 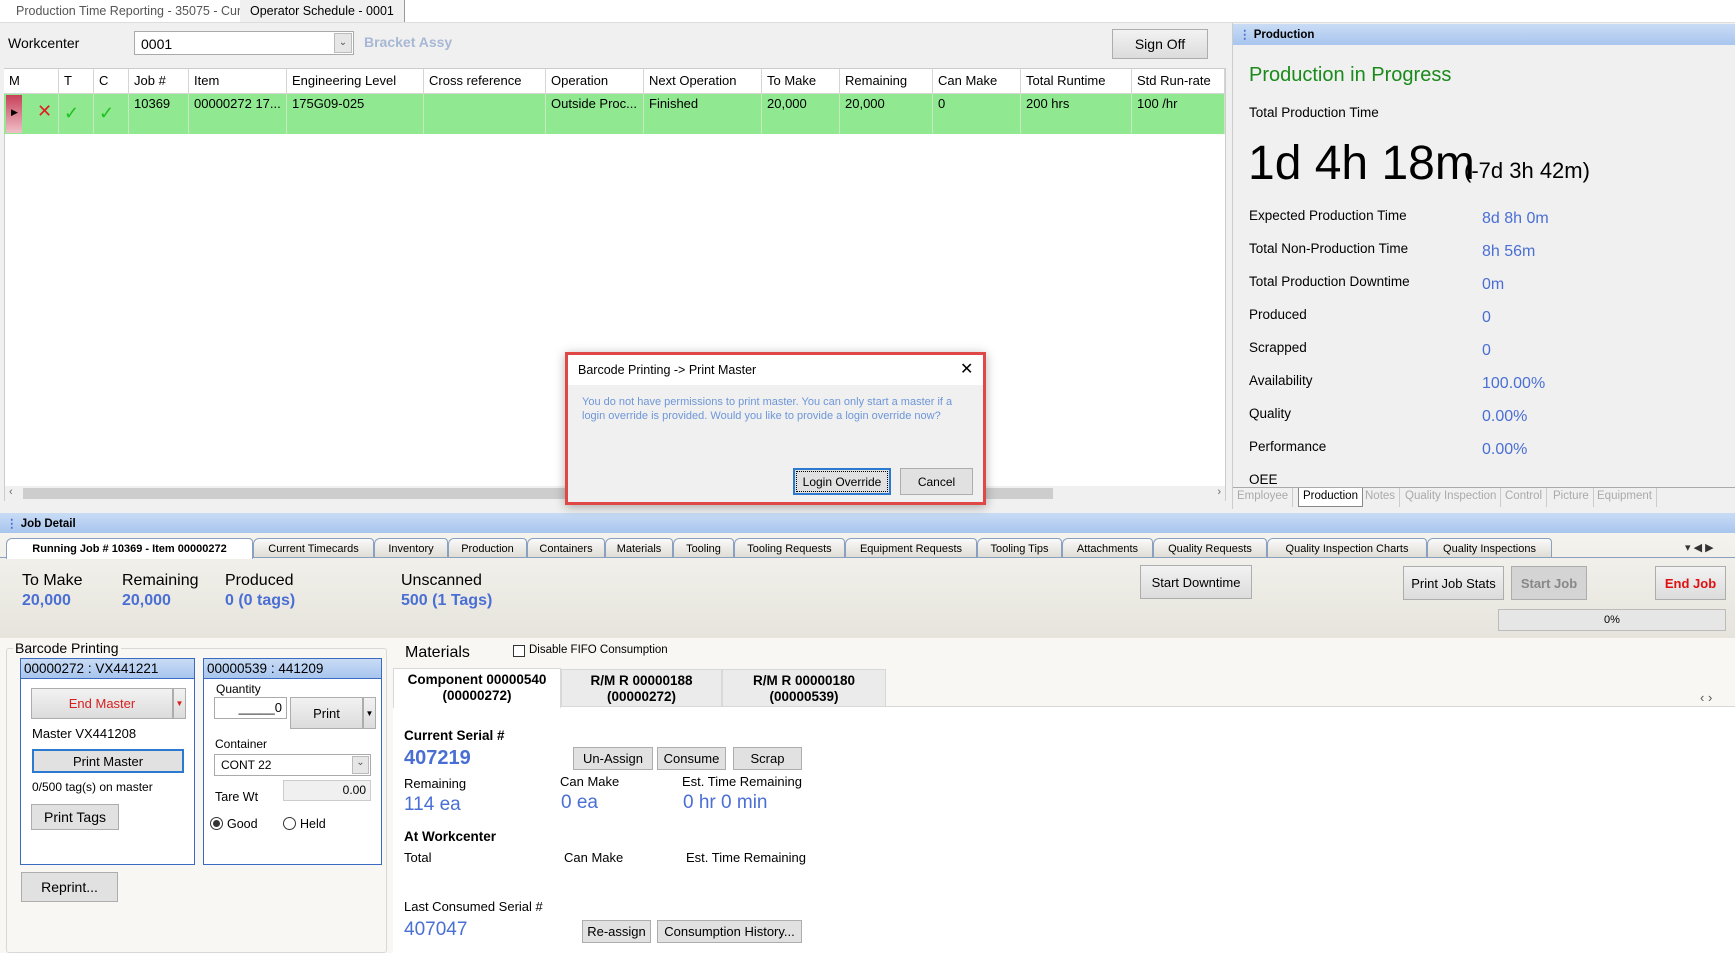 What do you see at coordinates (1178, 81) in the screenshot?
I see `col-std-runrate: Std Run-rate` at bounding box center [1178, 81].